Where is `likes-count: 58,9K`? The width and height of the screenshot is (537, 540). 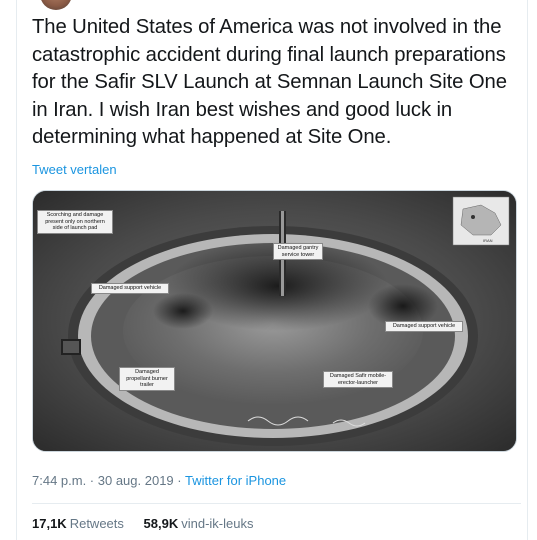
likes-count: 58,9K is located at coordinates (161, 523).